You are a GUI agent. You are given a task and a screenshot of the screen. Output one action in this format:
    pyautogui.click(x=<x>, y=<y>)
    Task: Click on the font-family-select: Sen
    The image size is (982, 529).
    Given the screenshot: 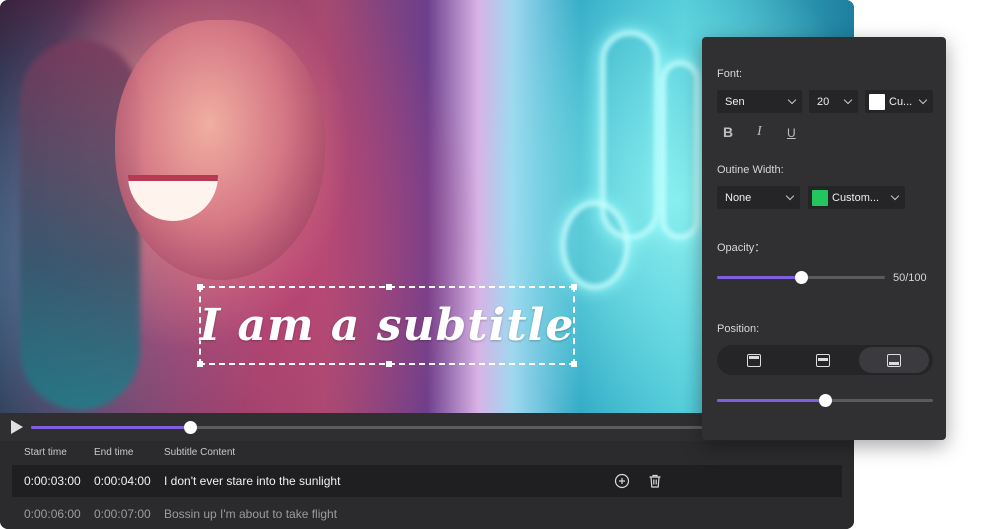 What is the action you would take?
    pyautogui.click(x=759, y=101)
    